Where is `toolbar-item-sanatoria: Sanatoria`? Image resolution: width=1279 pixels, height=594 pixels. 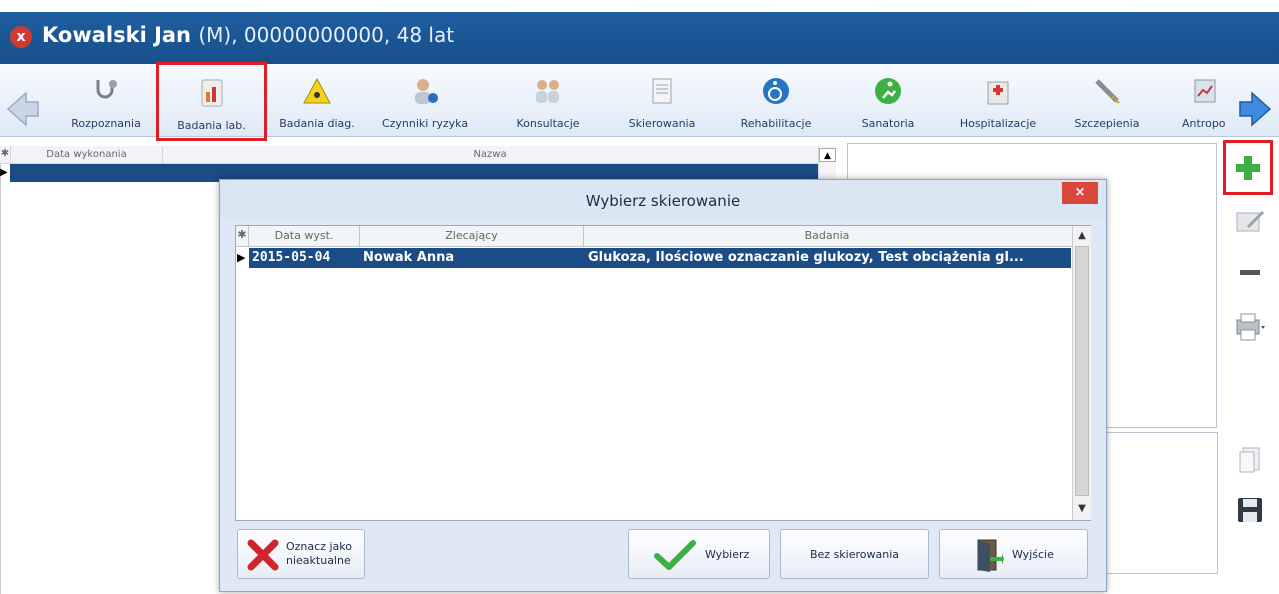
toolbar-item-sanatoria: Sanatoria is located at coordinates (888, 100).